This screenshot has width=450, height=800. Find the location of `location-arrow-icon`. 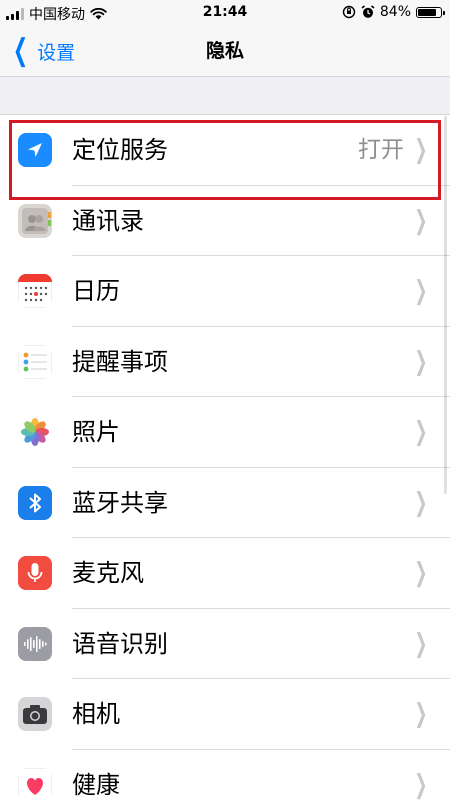

location-arrow-icon is located at coordinates (35, 150).